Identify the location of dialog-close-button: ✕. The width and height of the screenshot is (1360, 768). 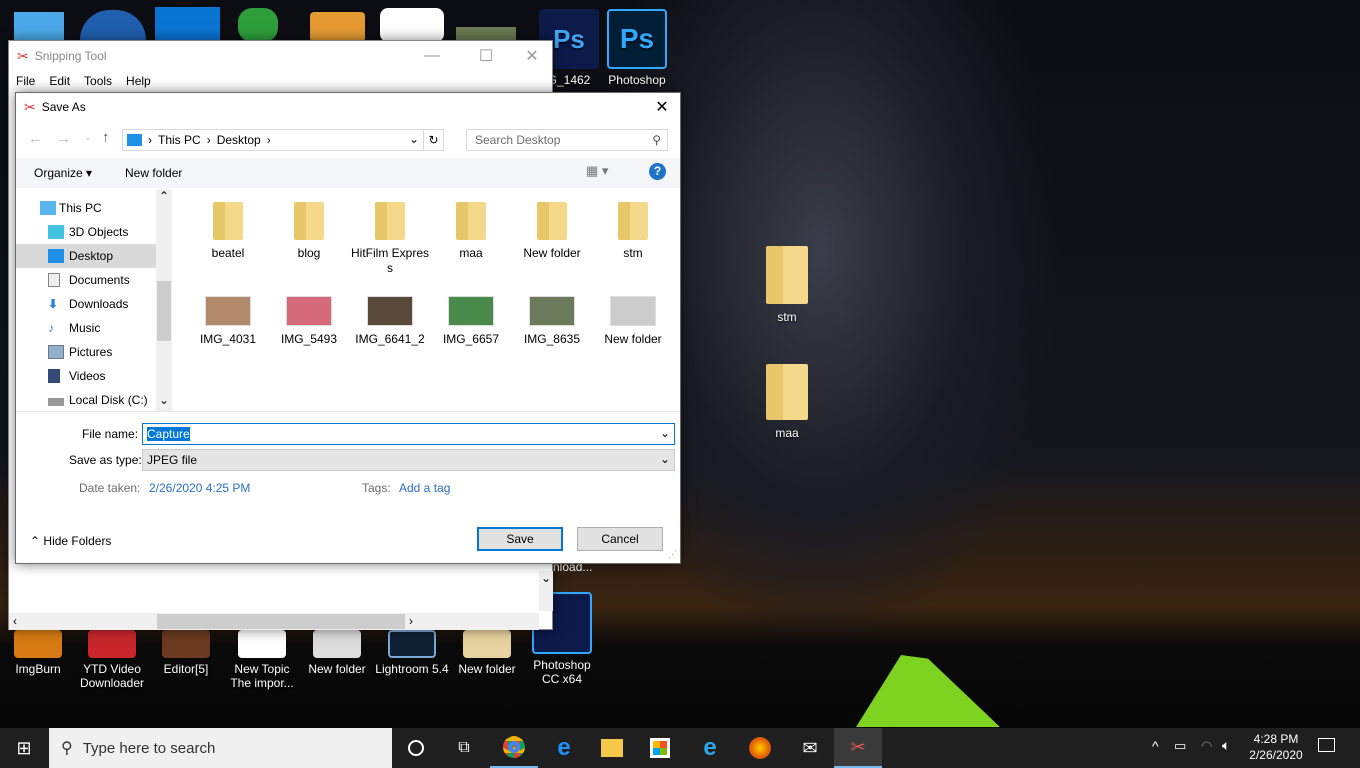
(662, 107).